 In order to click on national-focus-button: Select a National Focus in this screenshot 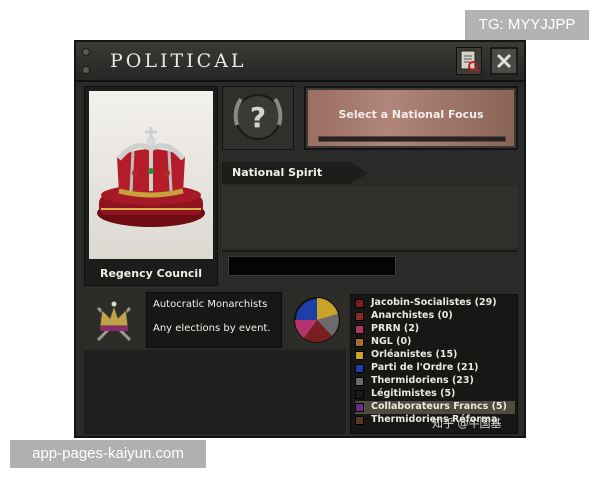, I will do `click(411, 118)`.